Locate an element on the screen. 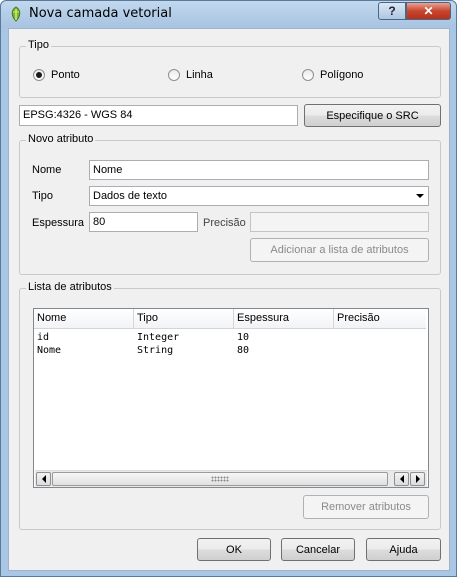 The height and width of the screenshot is (577, 457). radio-ponto-label: Ponto is located at coordinates (65, 75).